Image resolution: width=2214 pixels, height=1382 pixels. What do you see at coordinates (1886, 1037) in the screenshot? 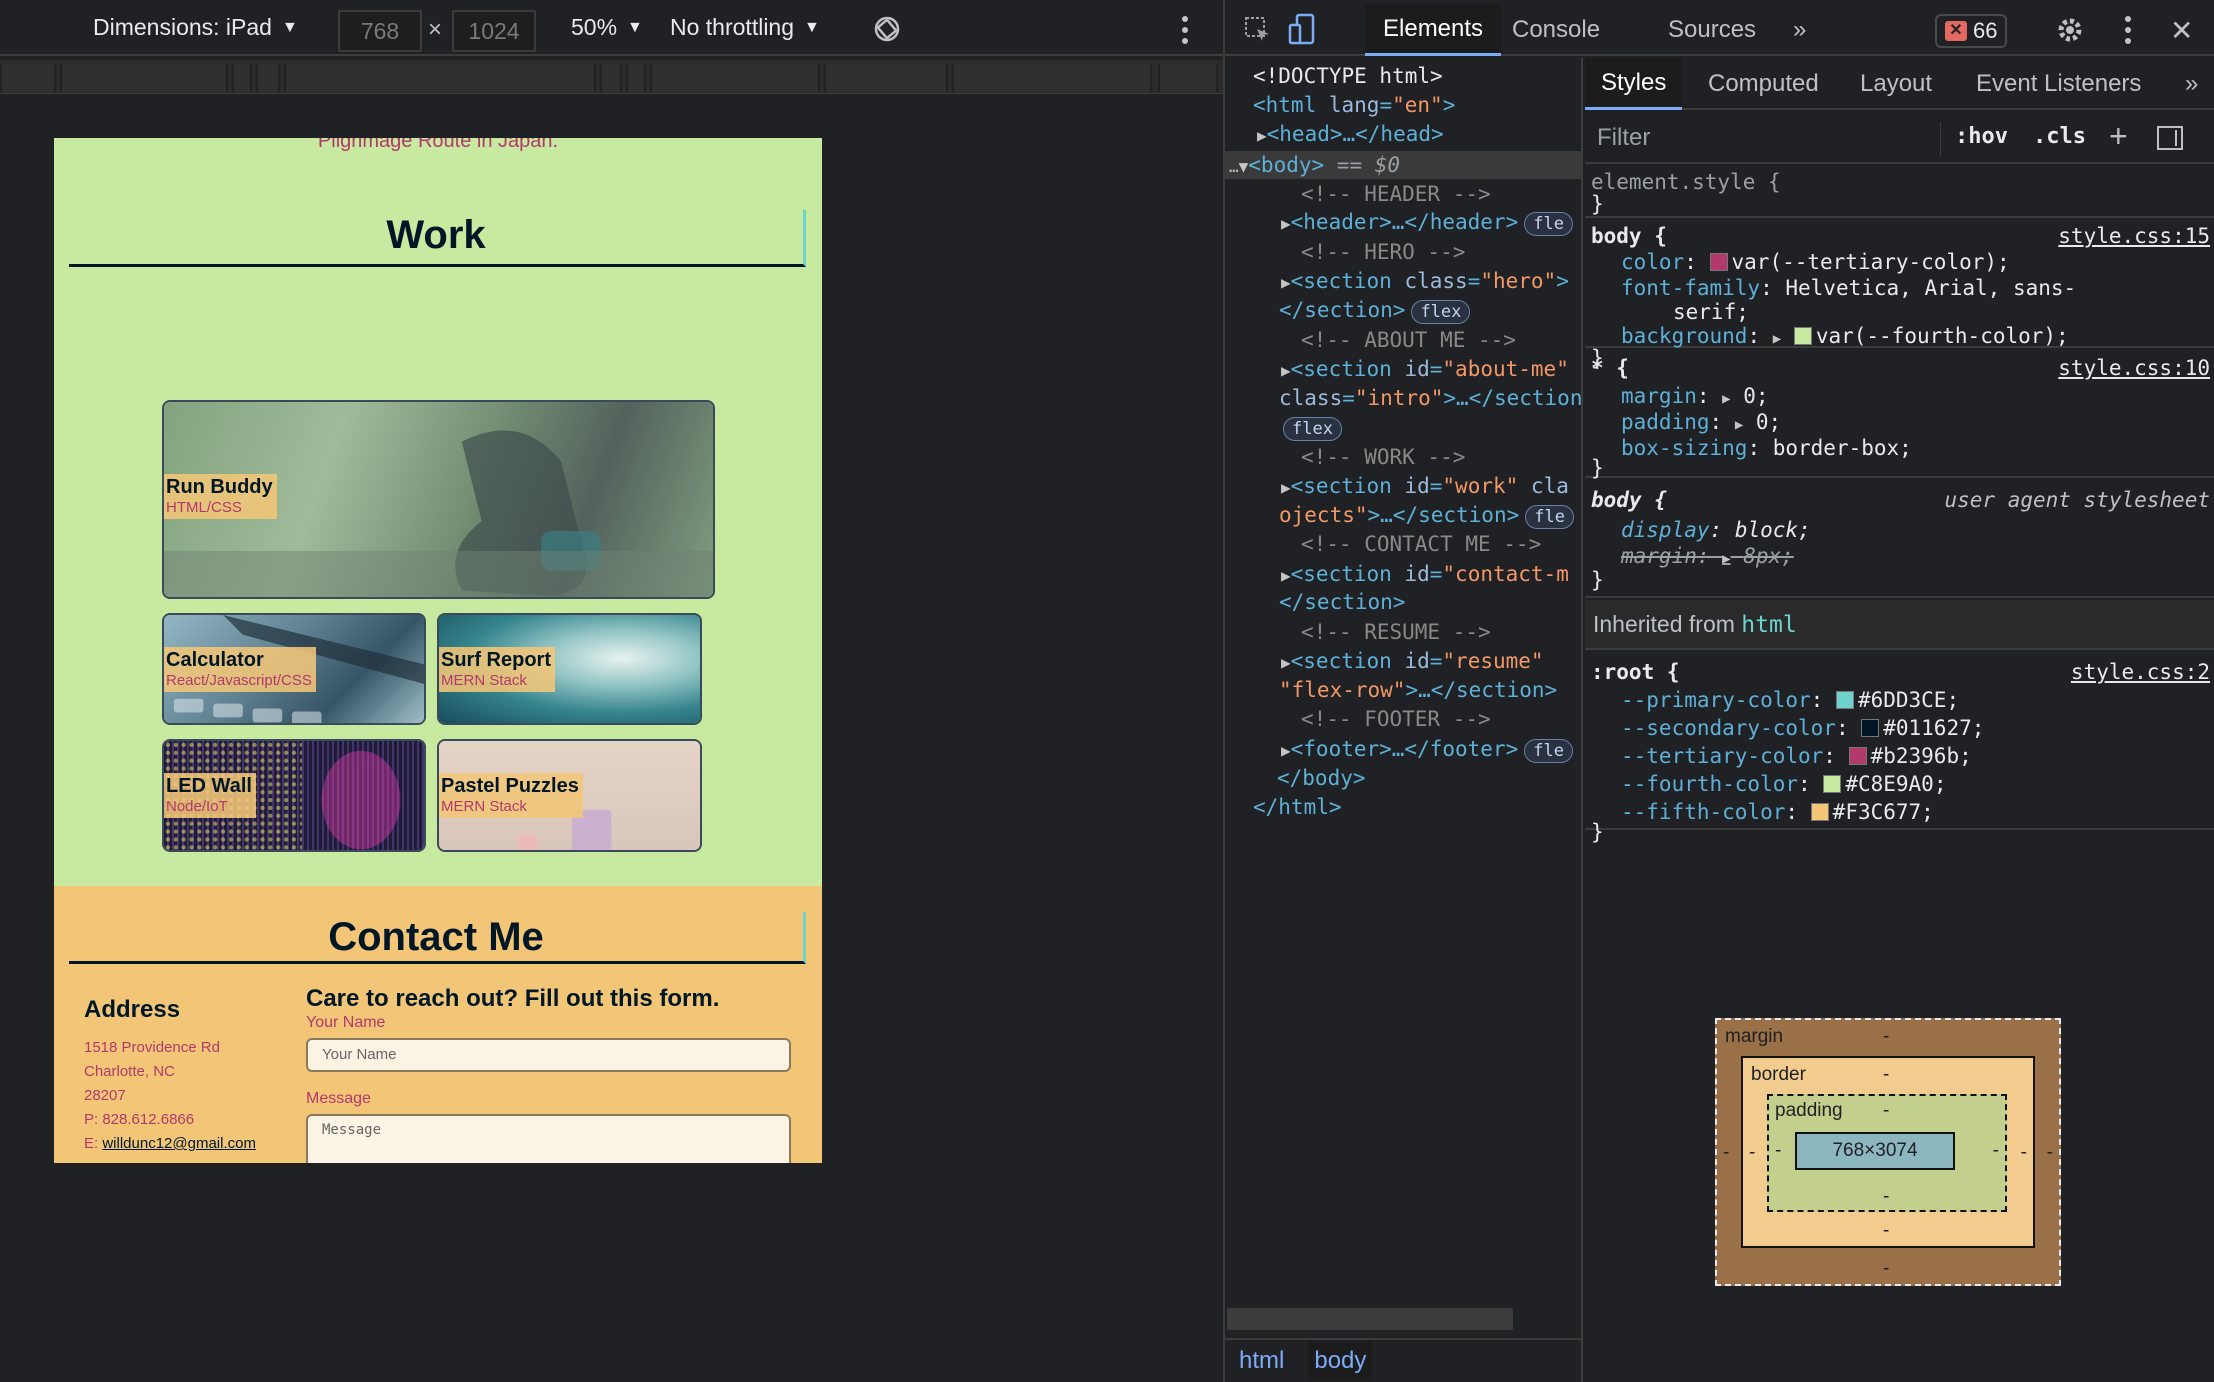
I see `margin-top-value: -` at bounding box center [1886, 1037].